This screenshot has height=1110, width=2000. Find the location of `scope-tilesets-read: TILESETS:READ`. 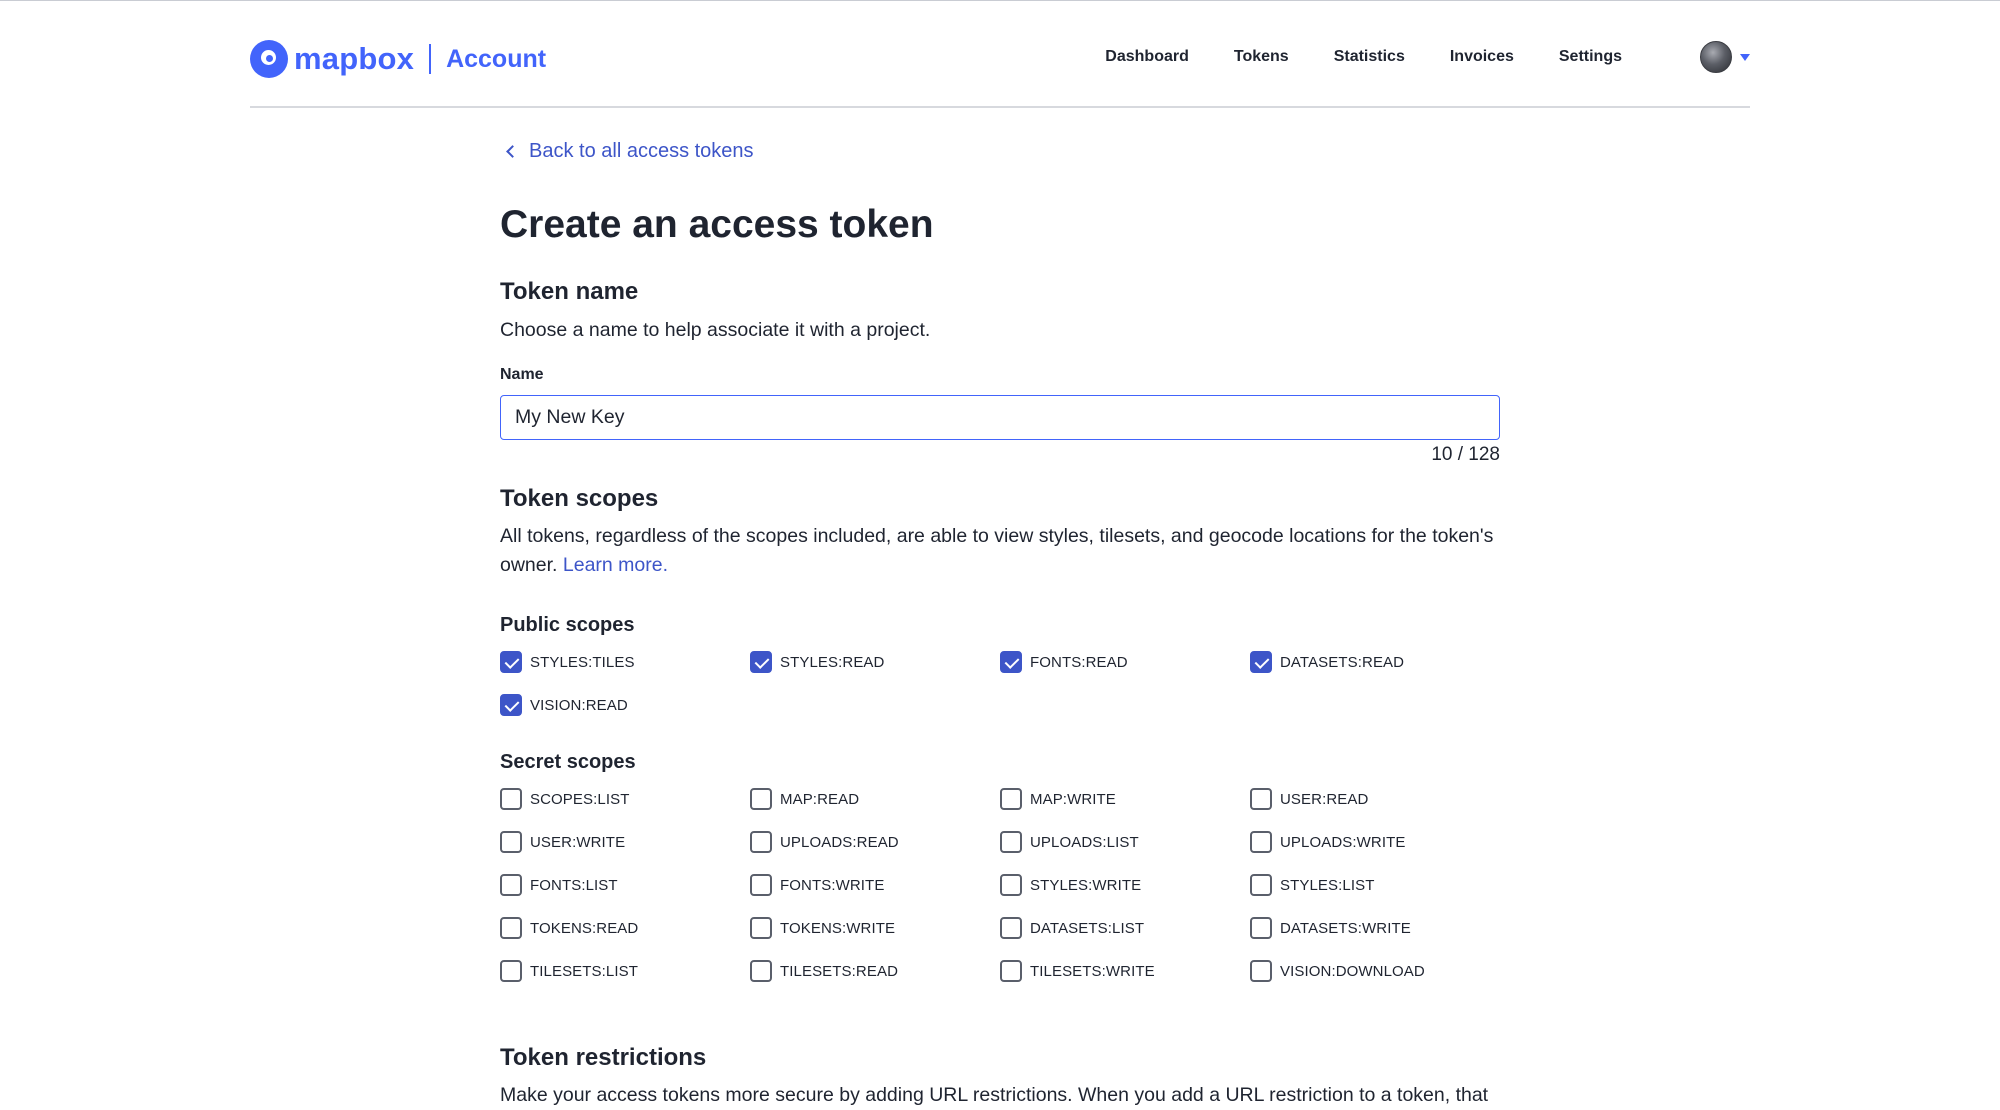

scope-tilesets-read: TILESETS:READ is located at coordinates (824, 971).